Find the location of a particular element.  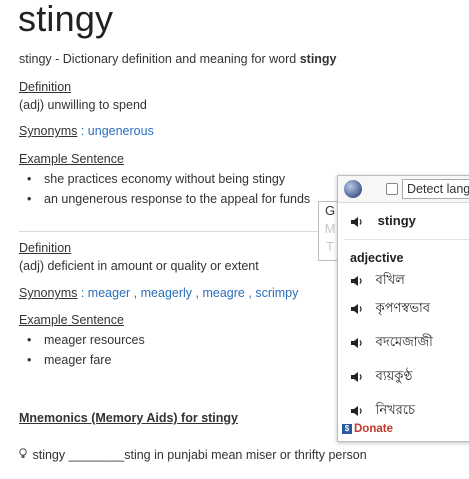

synonym-link: meager is located at coordinates (109, 293).